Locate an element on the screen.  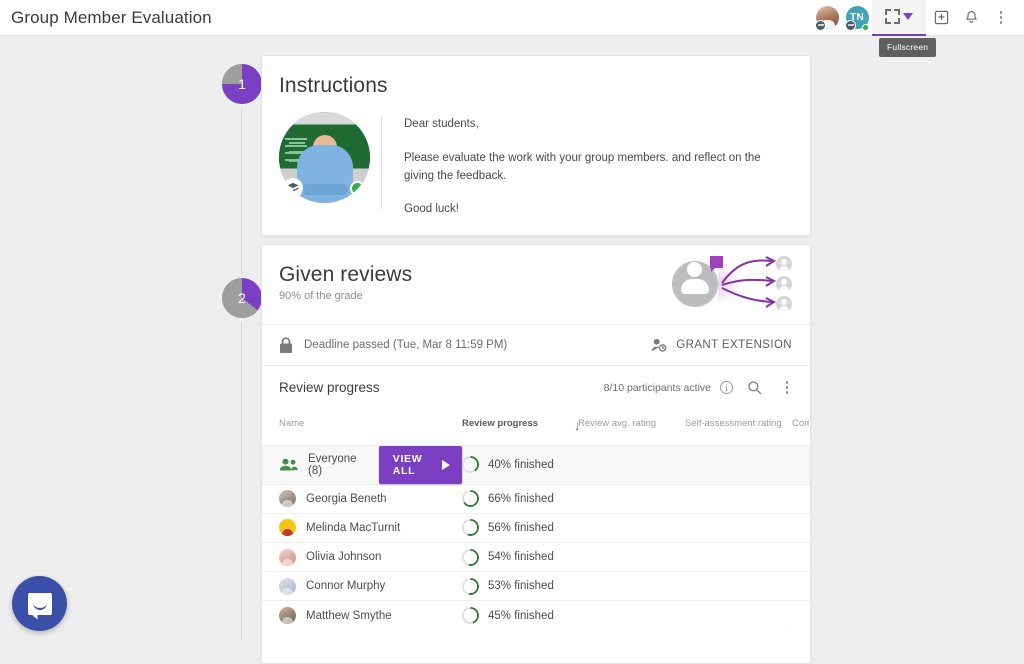
step-rail: 1 2 is located at coordinates (242, 337).